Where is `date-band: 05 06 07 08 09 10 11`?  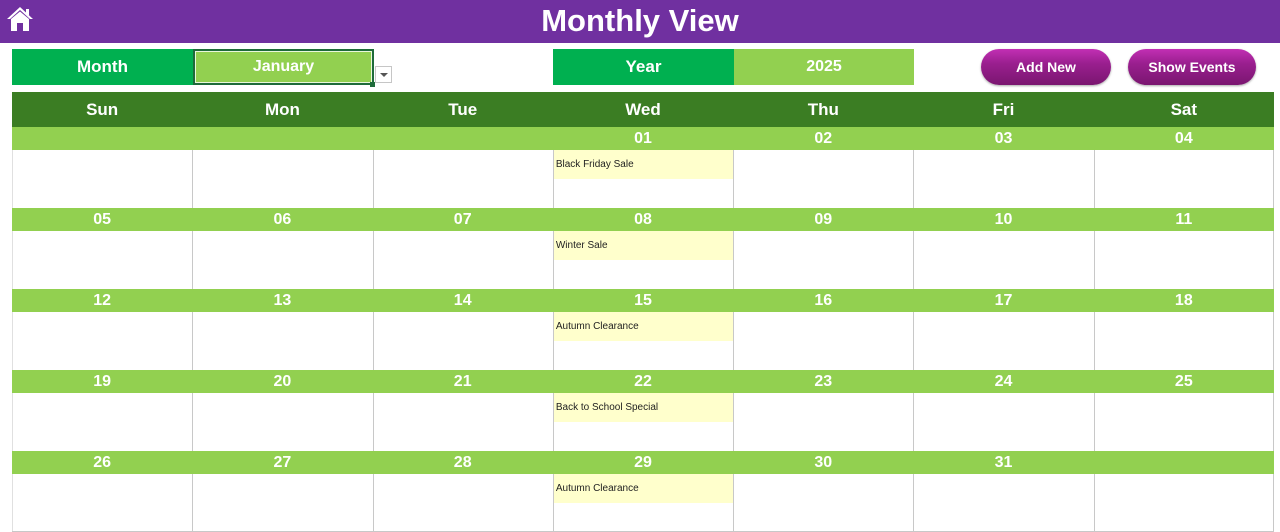
date-band: 05 06 07 08 09 10 11 is located at coordinates (643, 219).